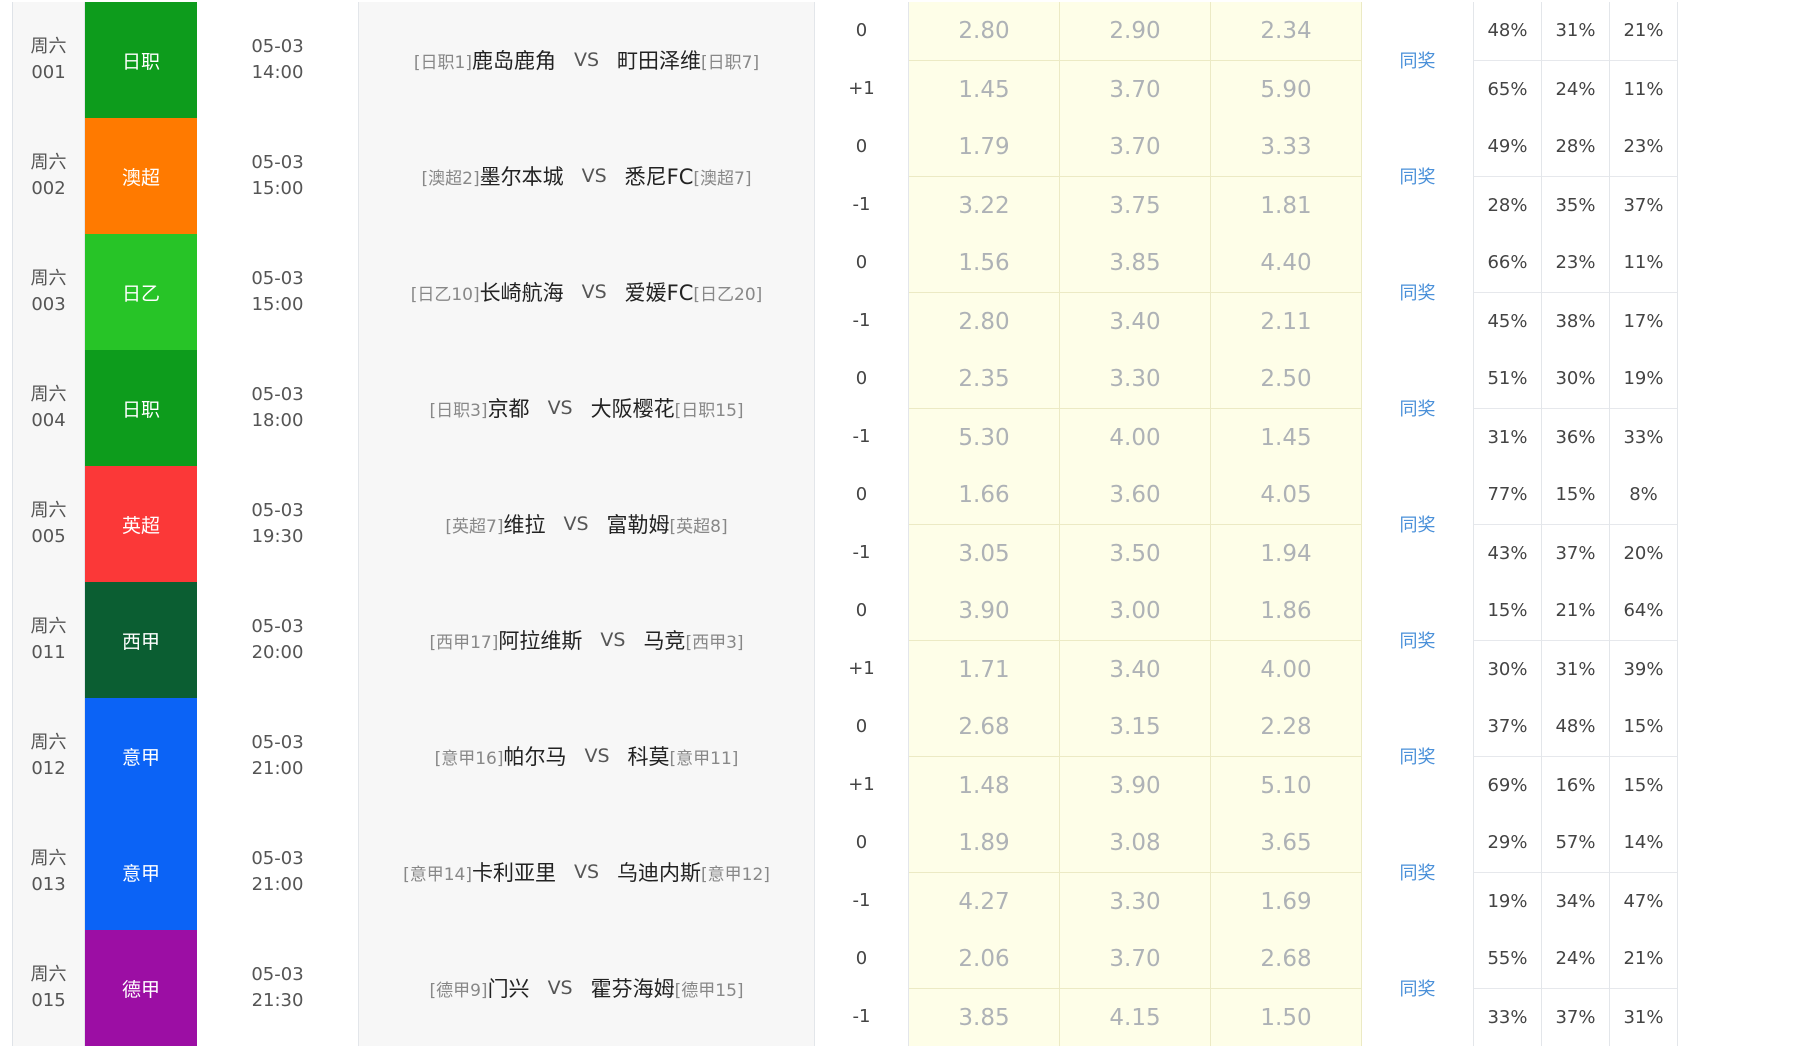  I want to click on odds-cell: 3.30 4.00, so click(1135, 408).